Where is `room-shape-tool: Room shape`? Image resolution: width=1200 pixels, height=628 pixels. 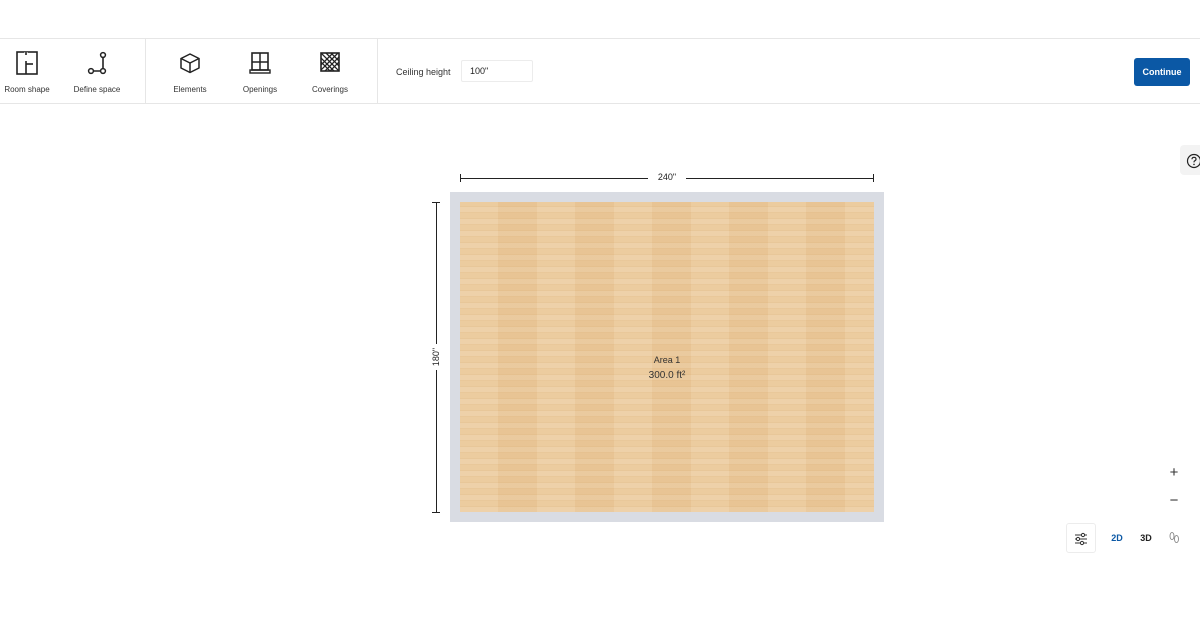
room-shape-tool: Room shape is located at coordinates (31, 74).